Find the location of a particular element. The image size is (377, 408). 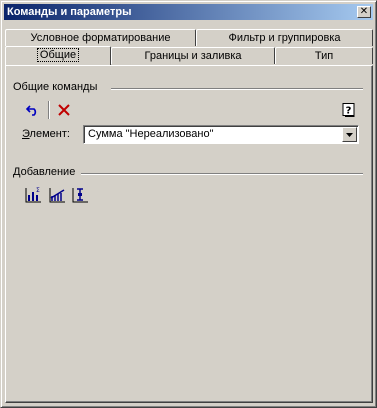

delete-icon is located at coordinates (64, 110).